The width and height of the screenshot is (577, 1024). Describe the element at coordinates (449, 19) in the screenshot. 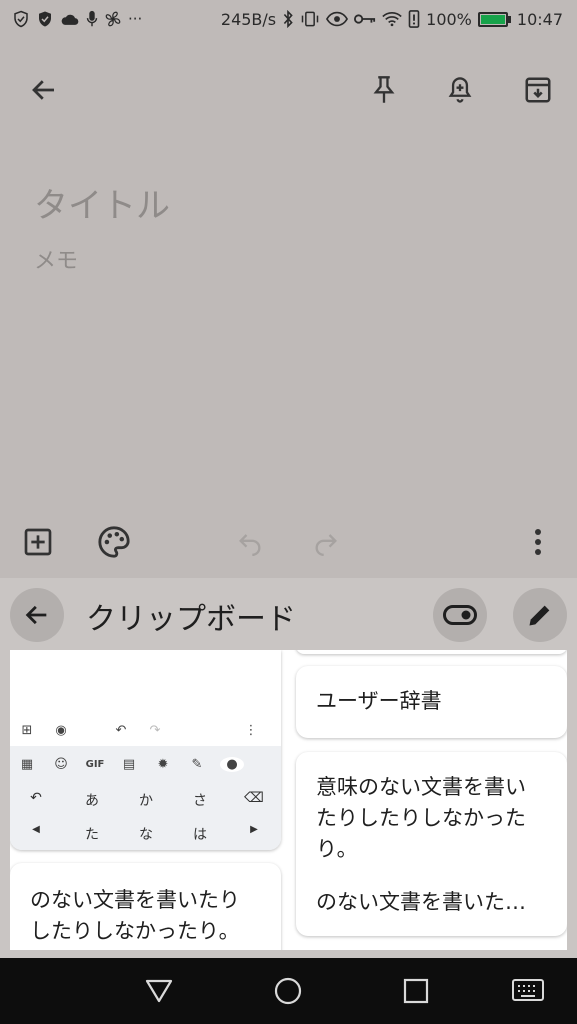

I see `battery-percent: 100%` at that location.